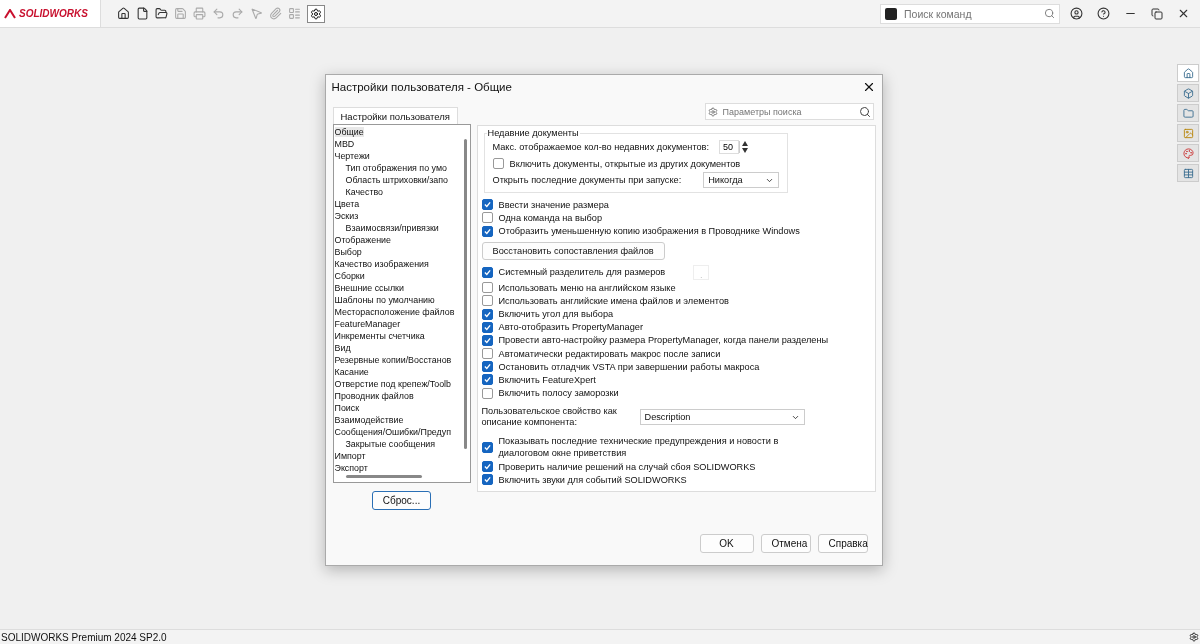 The height and width of the screenshot is (644, 1200). I want to click on option-label: Одна команда на выбор, so click(550, 217).